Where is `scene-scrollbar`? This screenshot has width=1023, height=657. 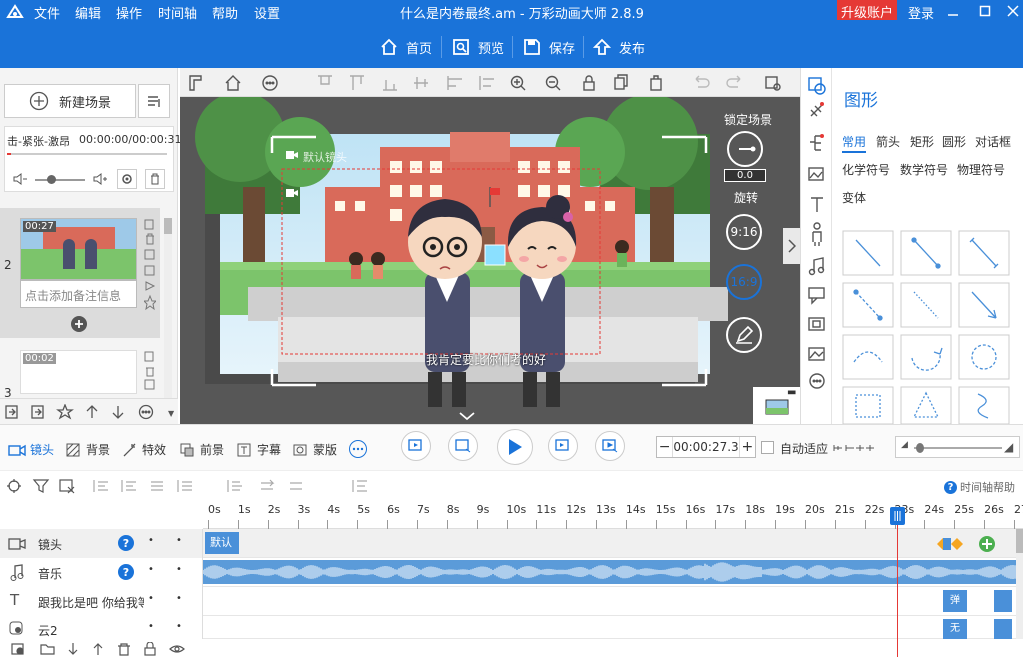
scene-scrollbar is located at coordinates (168, 318).